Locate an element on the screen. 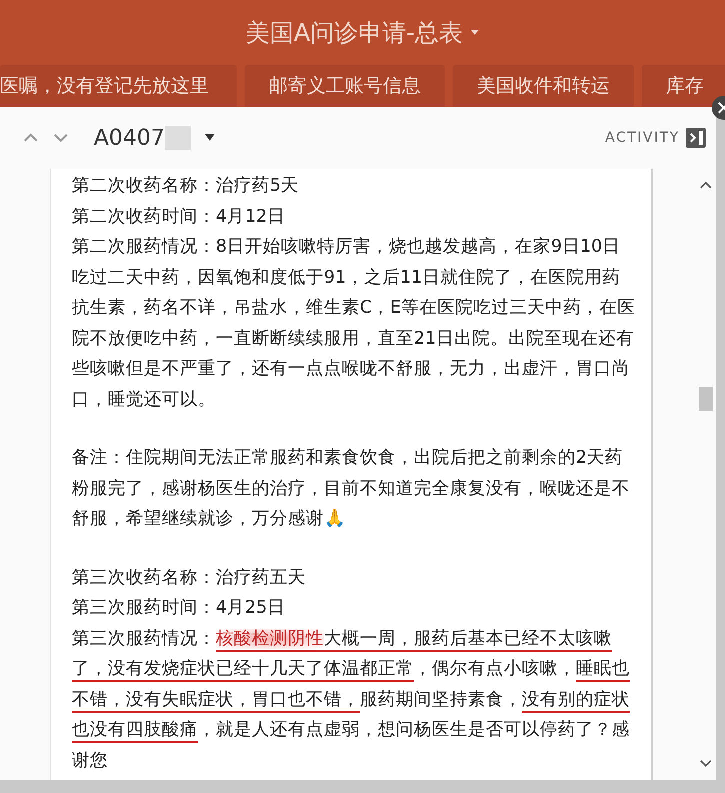 This screenshot has width=725, height=793. dropdown-caret-icon is located at coordinates (210, 138).